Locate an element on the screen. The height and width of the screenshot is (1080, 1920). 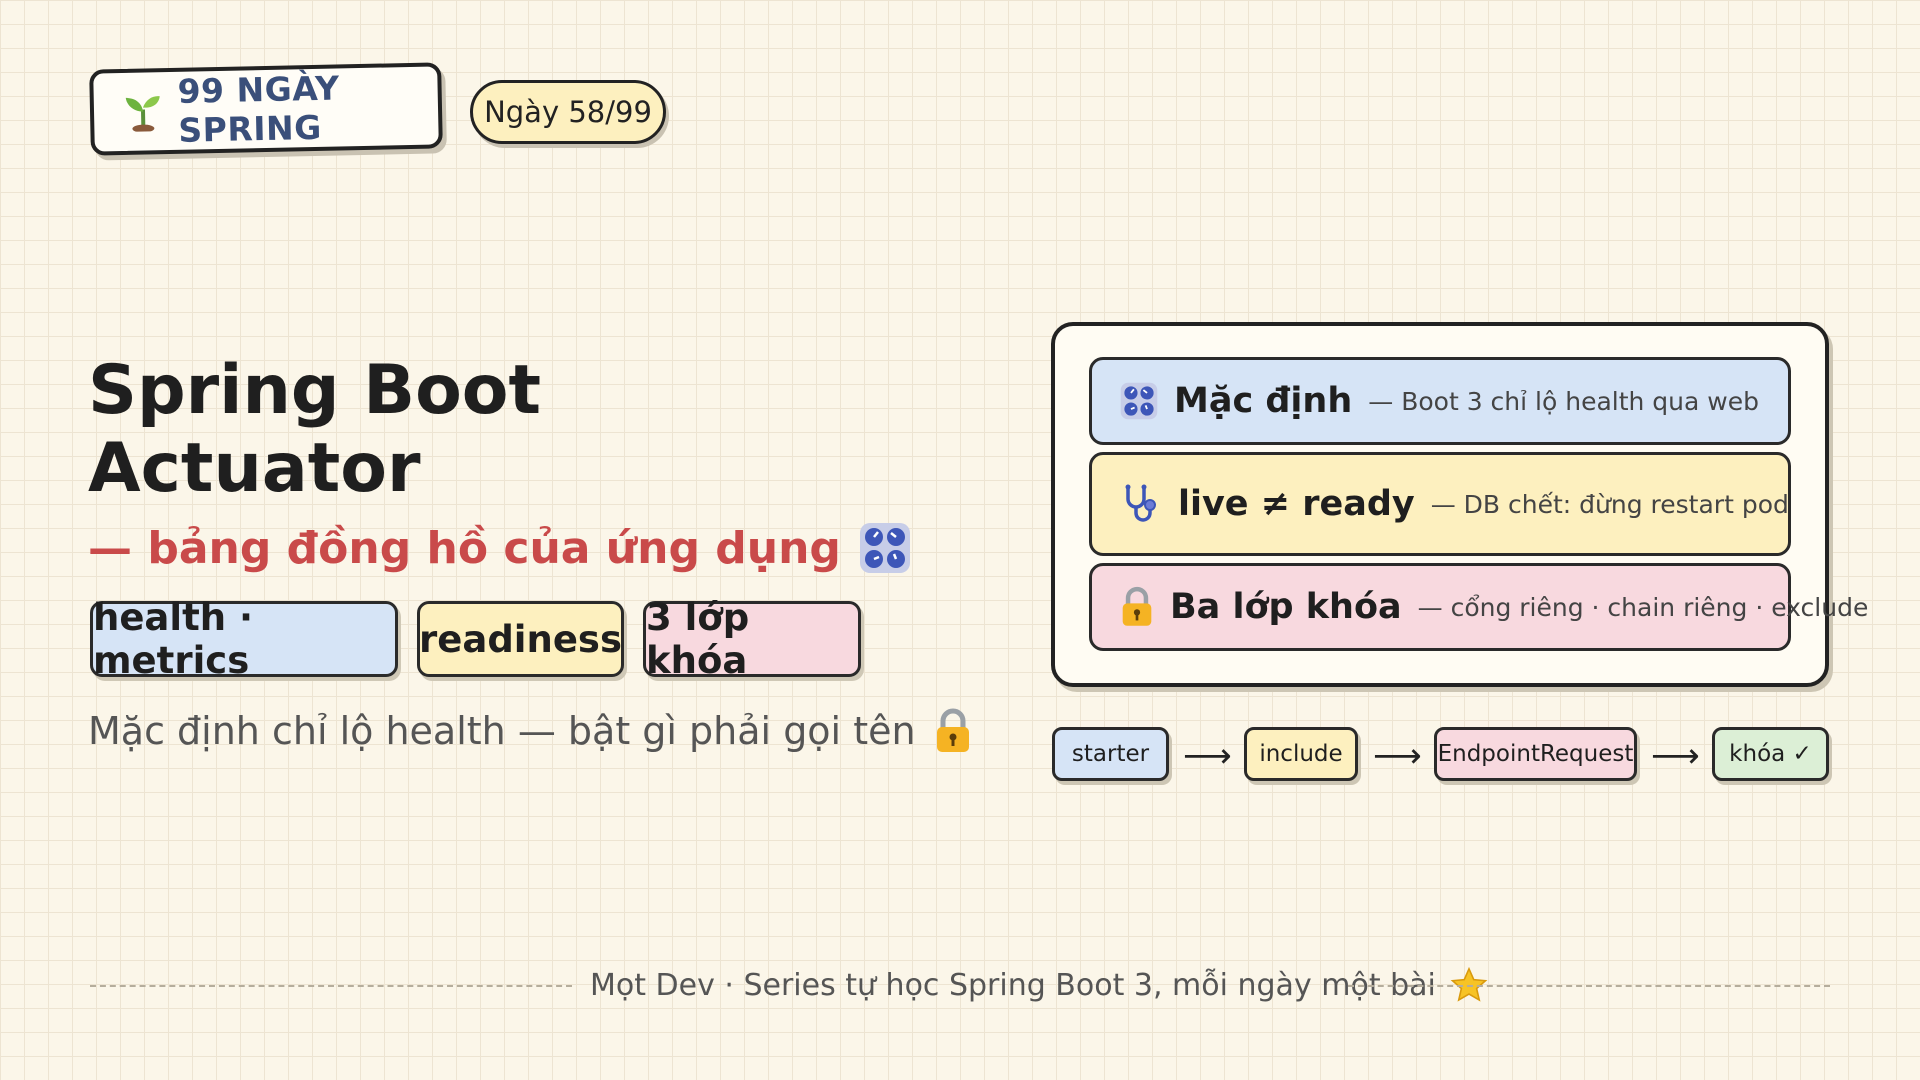
panel-row-default: Mặc định — Boot 3 chỉ lộ health qua web is located at coordinates (1440, 401).